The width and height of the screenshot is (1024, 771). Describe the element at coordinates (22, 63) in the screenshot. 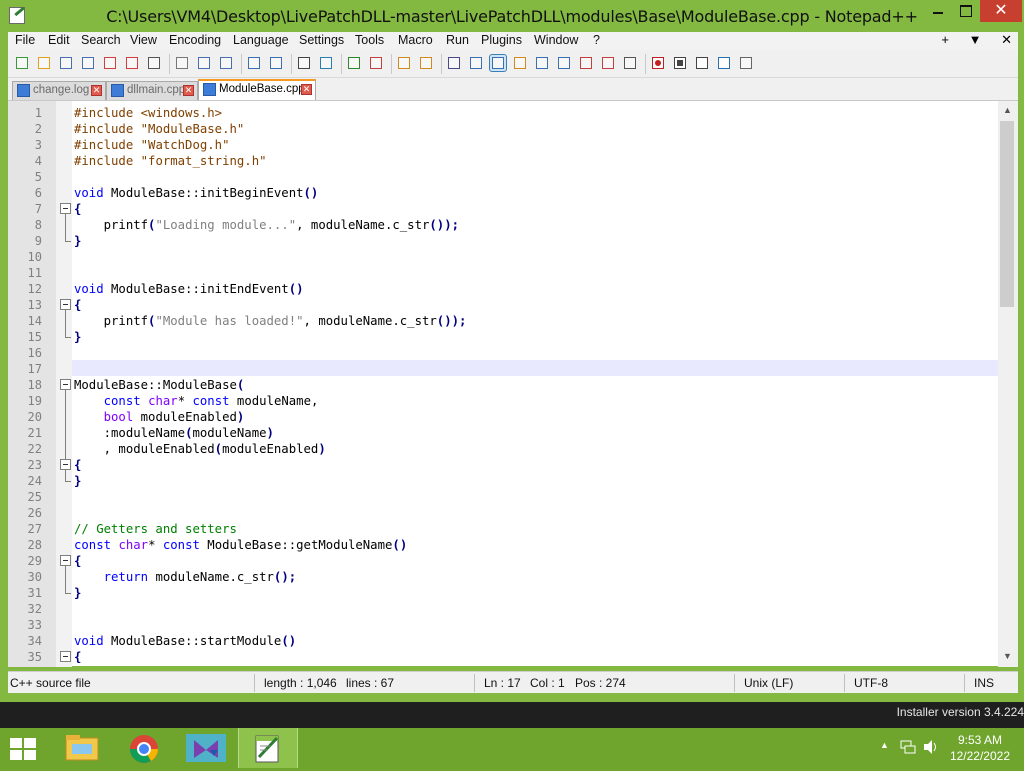

I see `new-file-icon` at that location.